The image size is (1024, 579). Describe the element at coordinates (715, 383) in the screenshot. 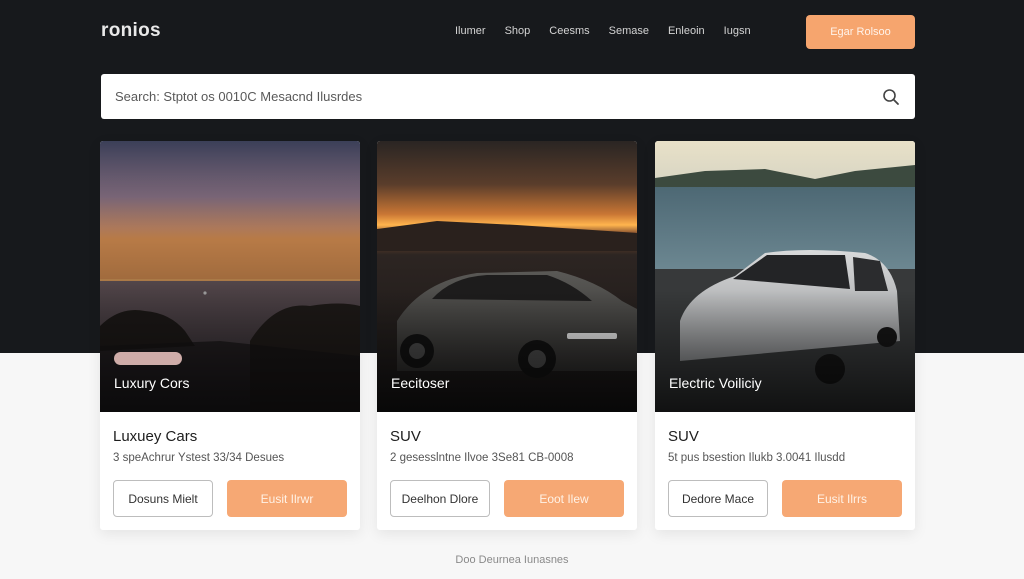

I see `card-overlay-title: Electric Voiliciy` at that location.